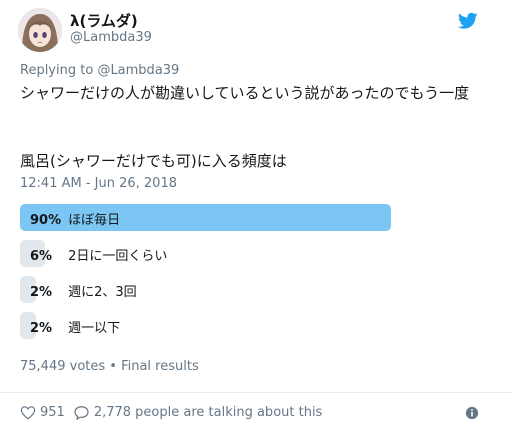 This screenshot has width=512, height=434. I want to click on speech-bubble-icon, so click(81, 413).